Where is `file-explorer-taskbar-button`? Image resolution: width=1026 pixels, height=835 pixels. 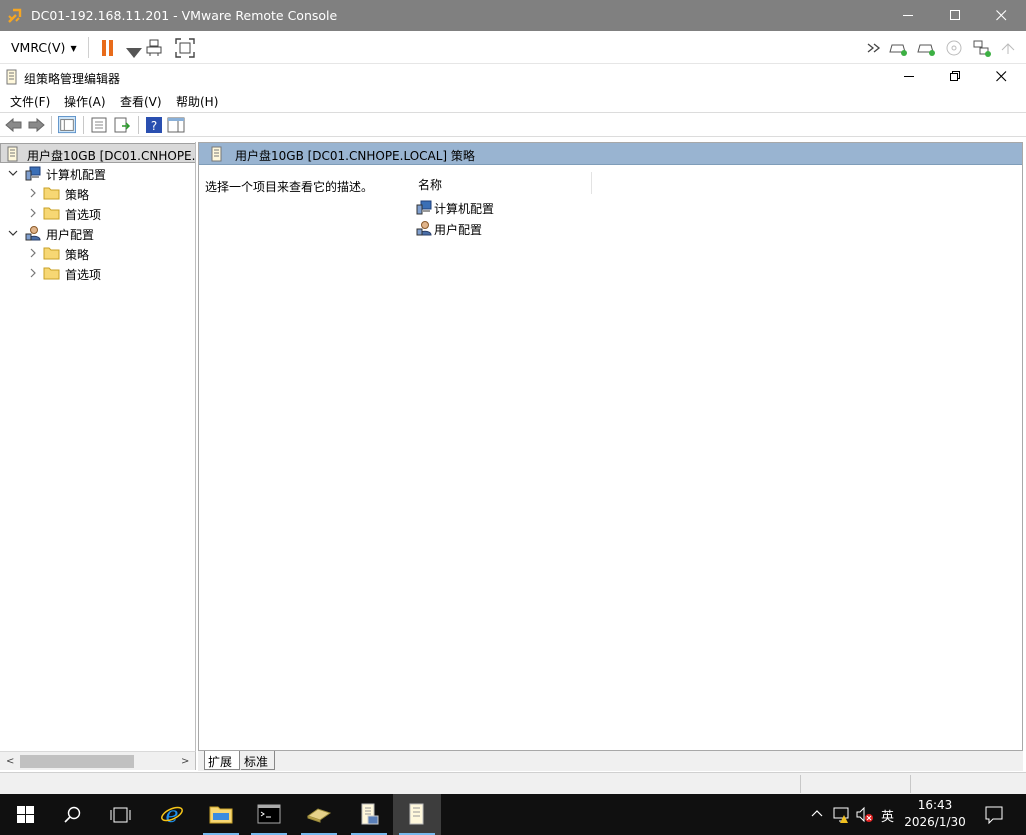 file-explorer-taskbar-button is located at coordinates (221, 814).